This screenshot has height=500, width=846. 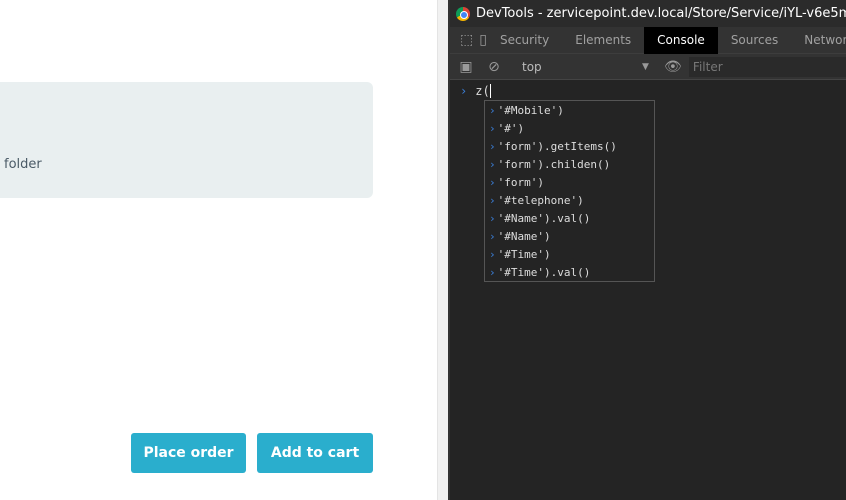 I want to click on autocomplete-item: › '#Time').val(), so click(x=569, y=273).